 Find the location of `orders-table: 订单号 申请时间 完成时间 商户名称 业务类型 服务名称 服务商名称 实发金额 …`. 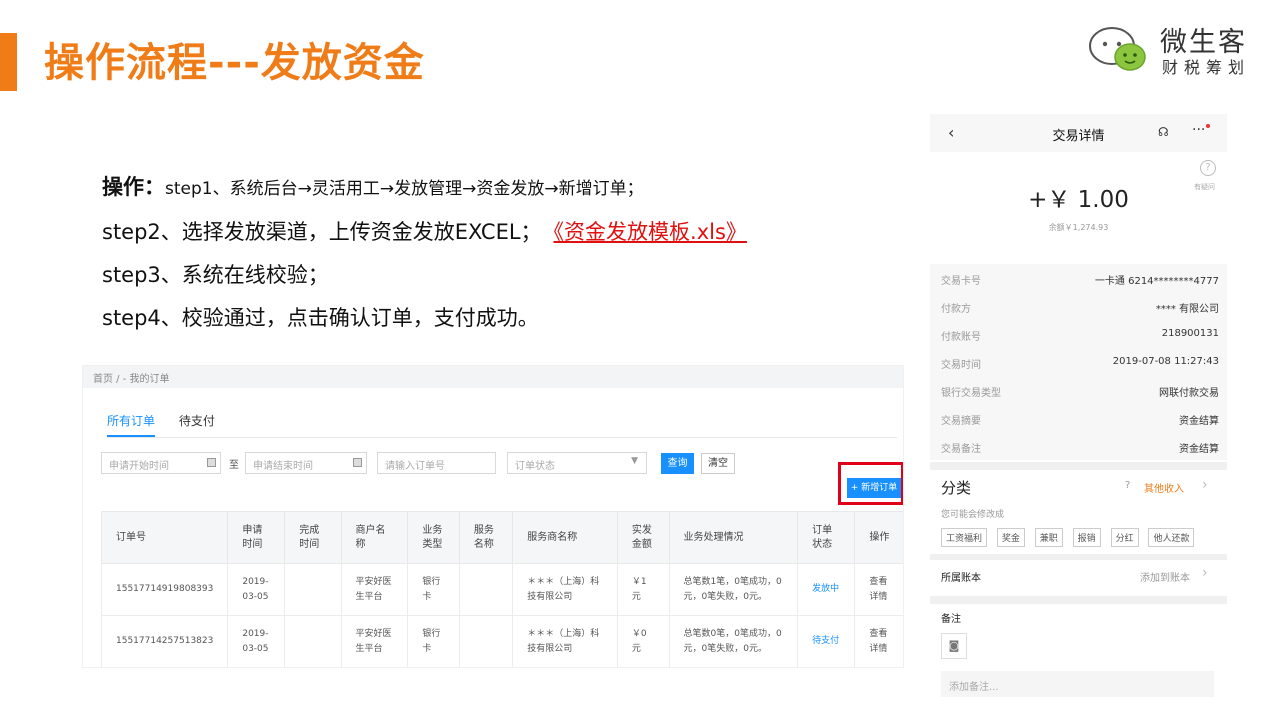

orders-table: 订单号 申请时间 完成时间 商户名称 业务类型 服务名称 服务商名称 实发金额 … is located at coordinates (501, 589).